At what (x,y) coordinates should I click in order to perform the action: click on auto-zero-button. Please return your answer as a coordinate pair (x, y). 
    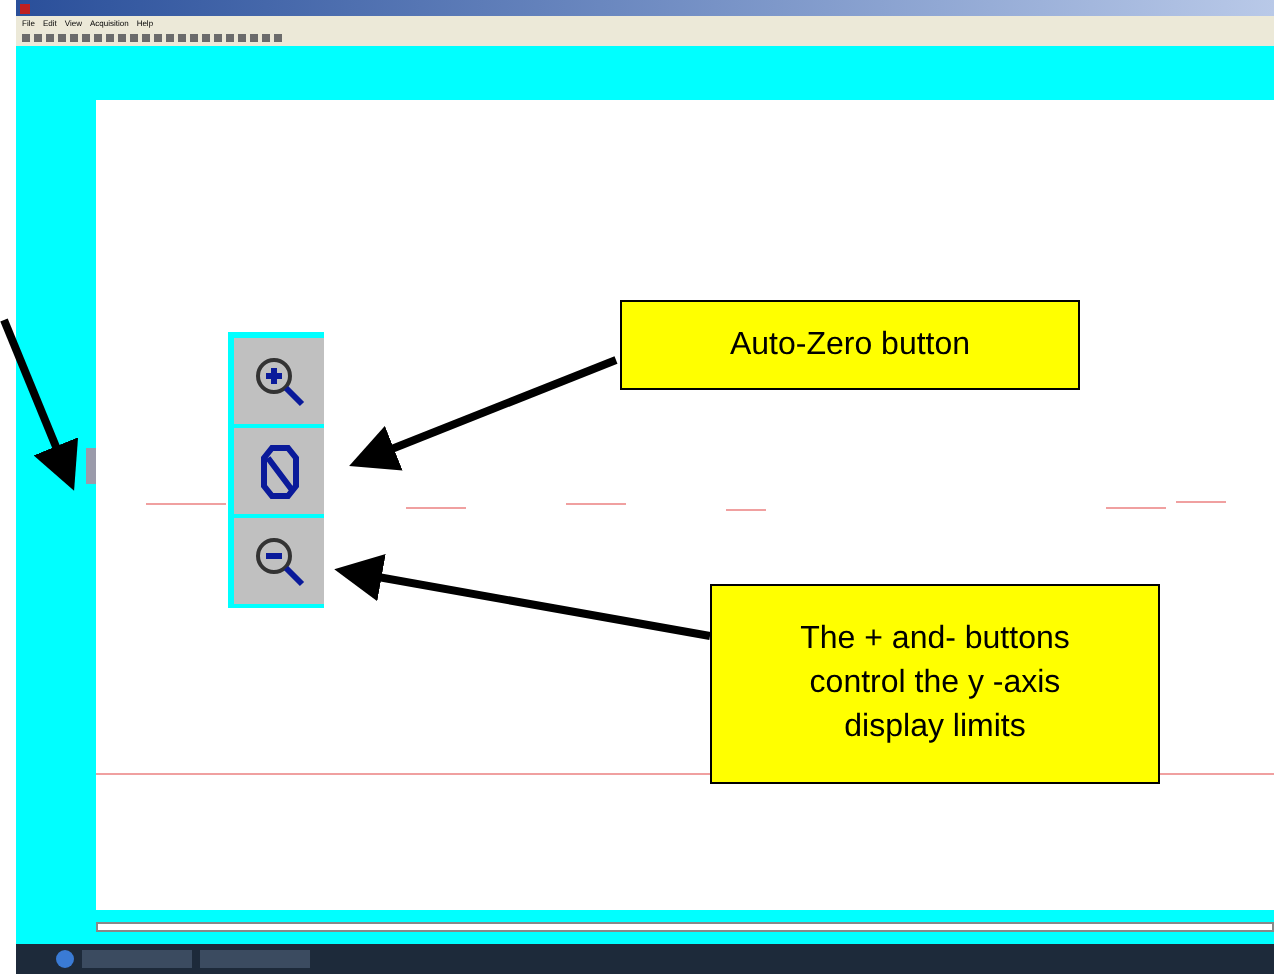
    Looking at the image, I should click on (279, 471).